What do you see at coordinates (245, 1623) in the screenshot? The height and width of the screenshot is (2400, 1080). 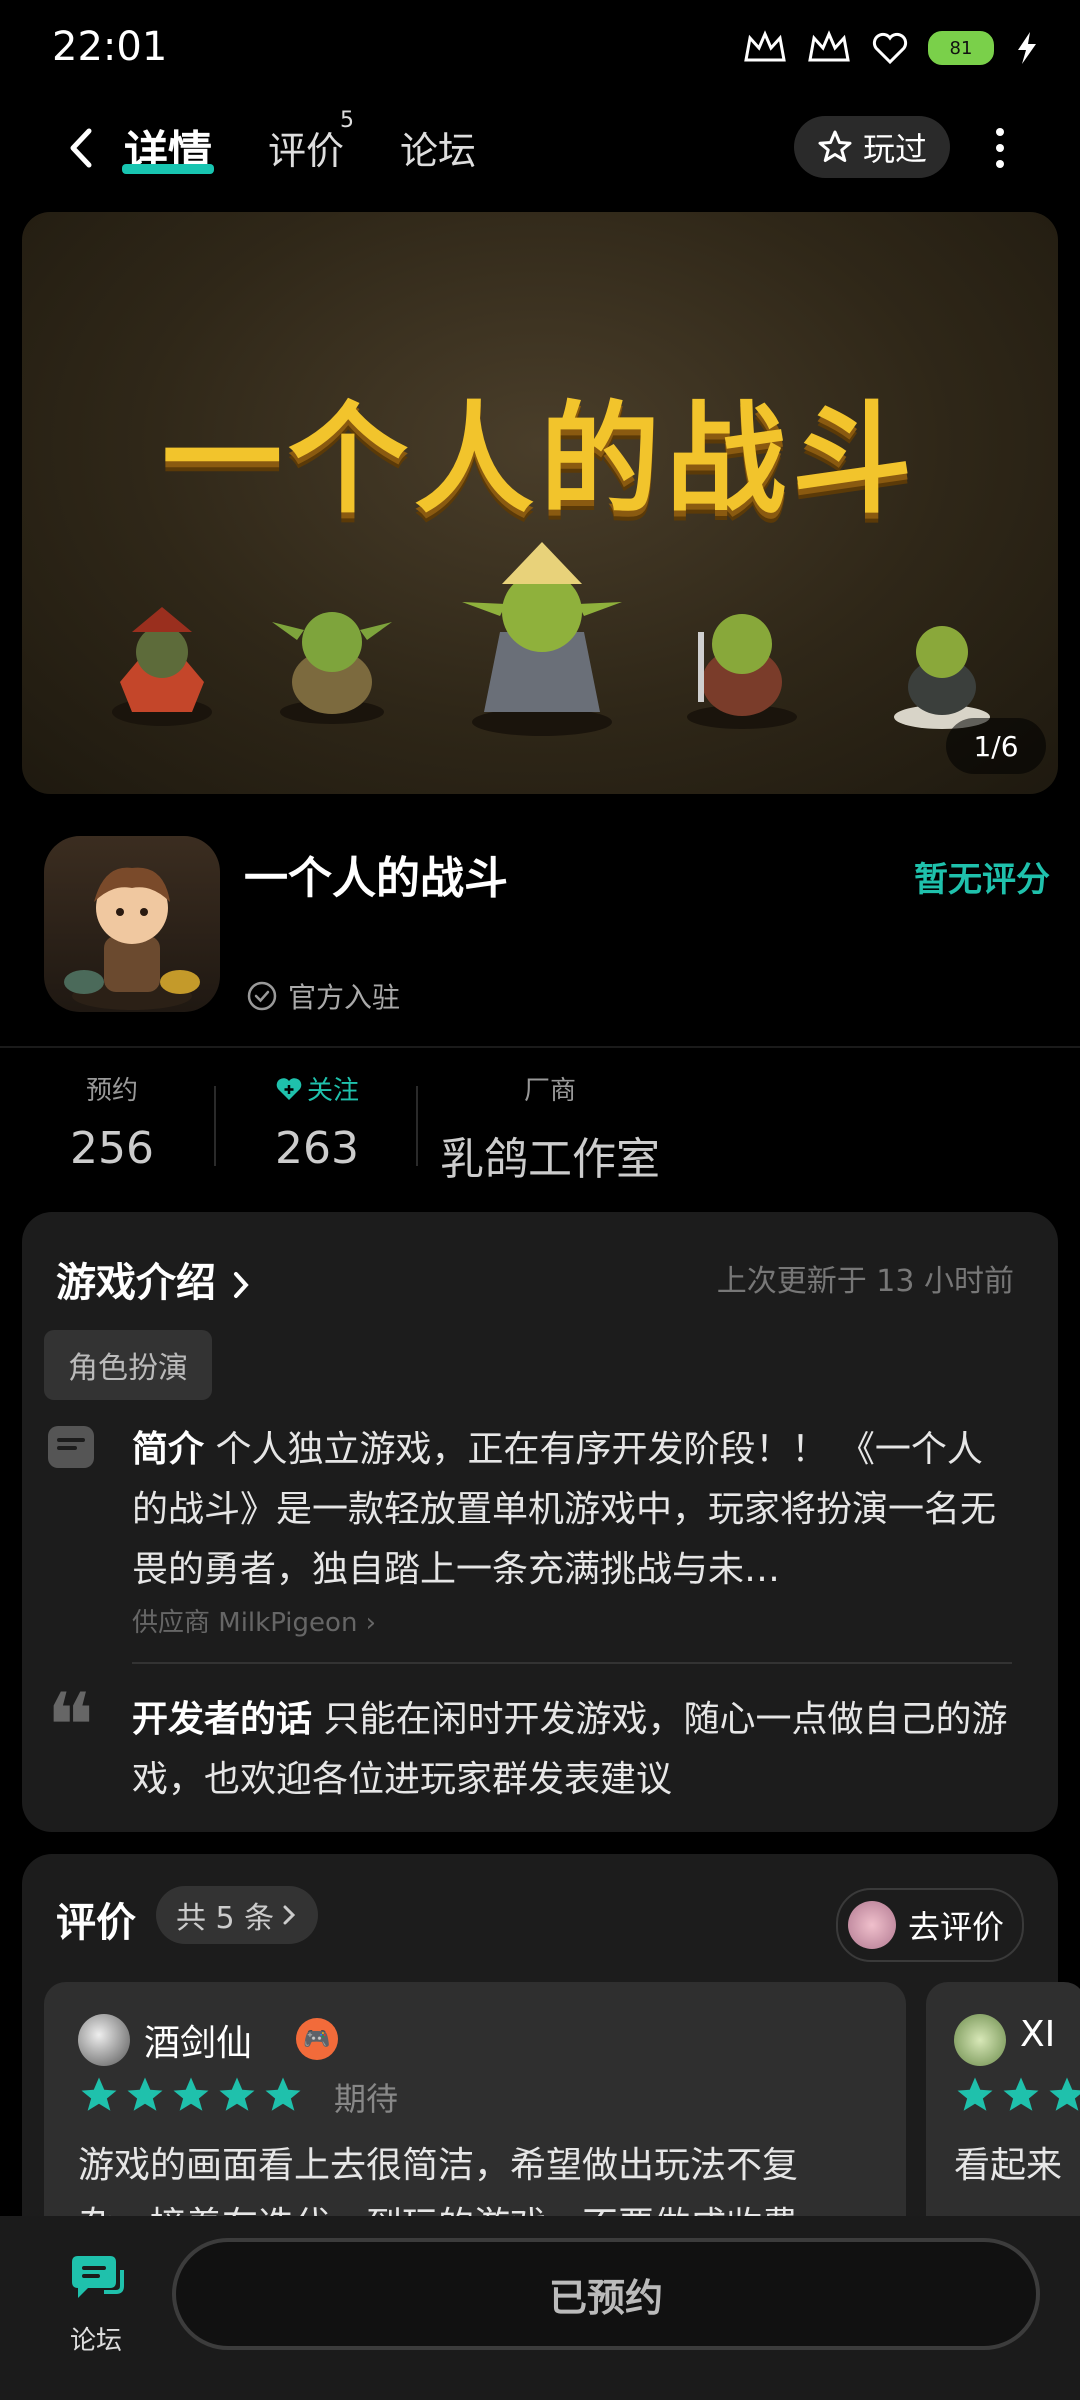 I see `supplier-text: 供应商 MilkPigeon` at bounding box center [245, 1623].